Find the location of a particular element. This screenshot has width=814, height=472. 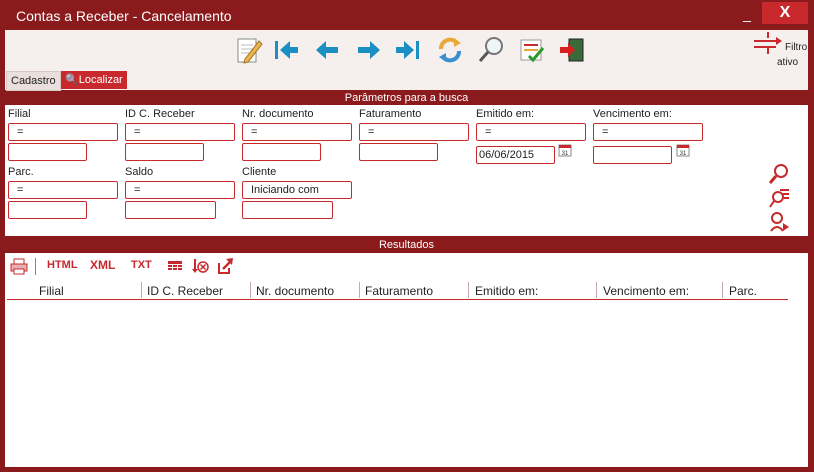

saldo-input is located at coordinates (170, 210).